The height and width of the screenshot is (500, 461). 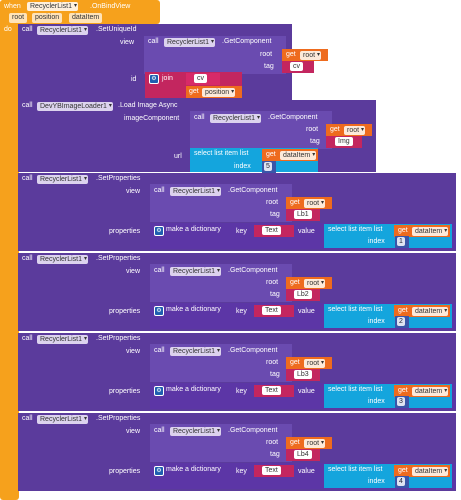 I want to click on index-value: 1, so click(x=401, y=241).